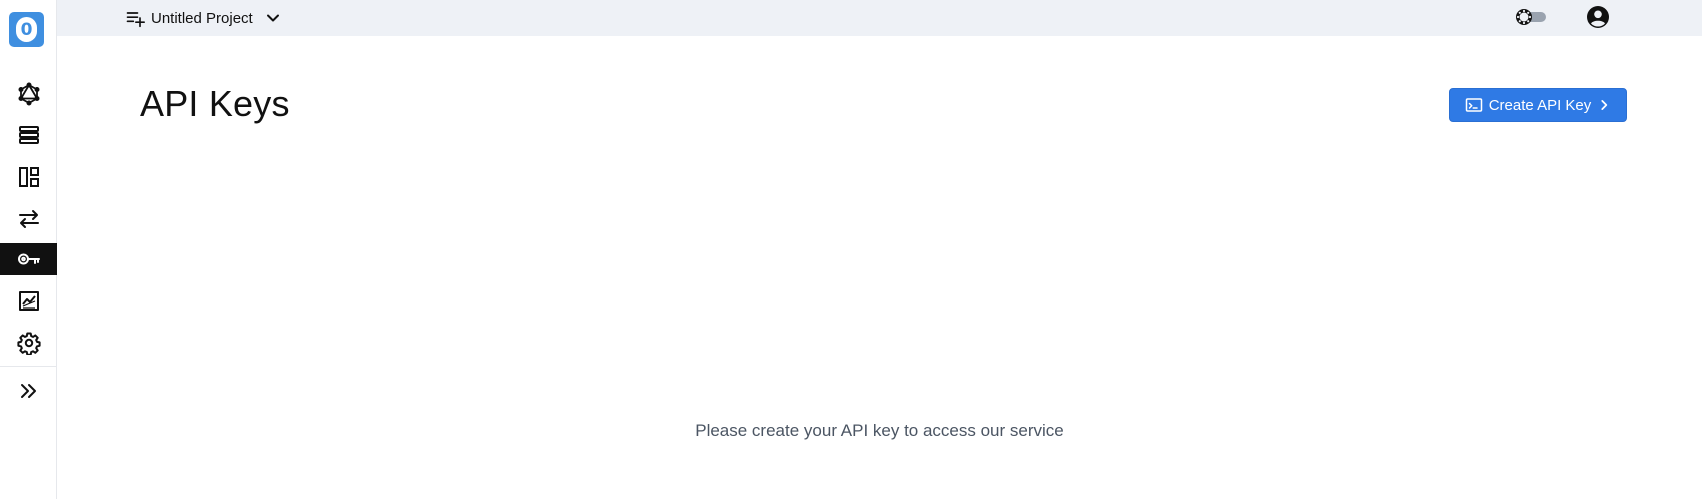 The image size is (1702, 499). I want to click on graphql-icon, so click(28, 94).